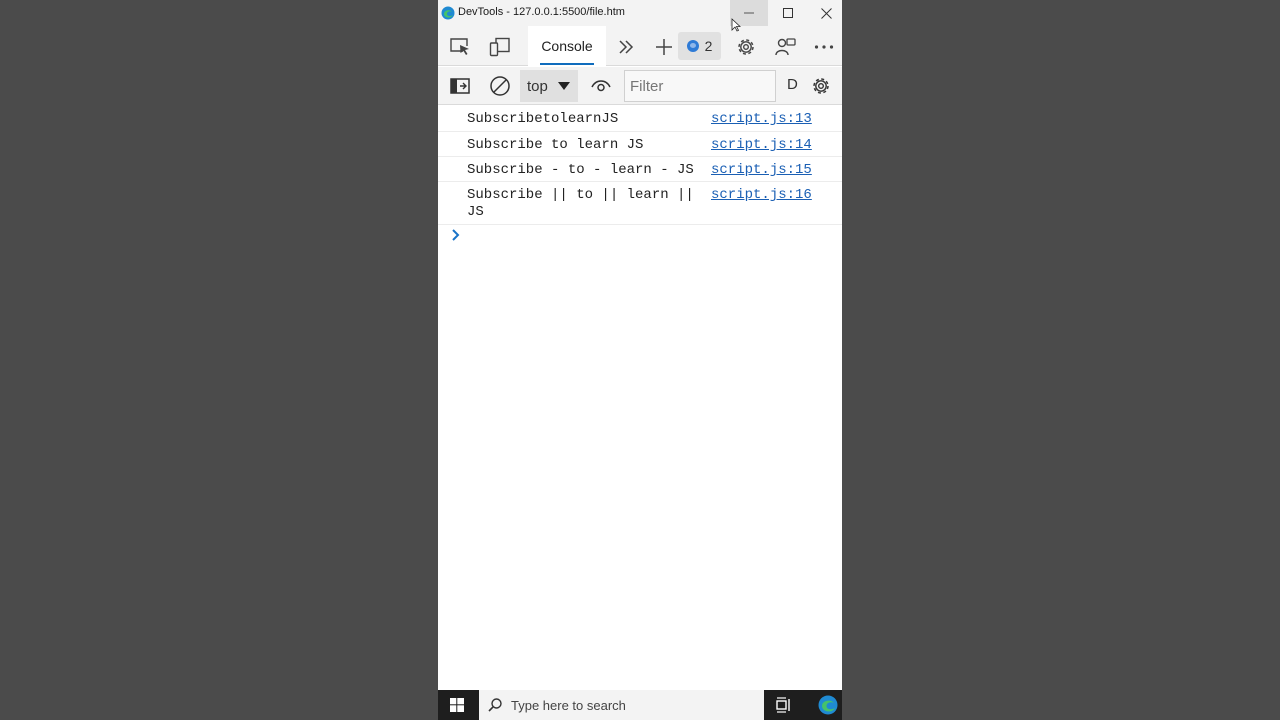 Image resolution: width=1280 pixels, height=720 pixels. I want to click on dropdown-arrow-icon, so click(564, 86).